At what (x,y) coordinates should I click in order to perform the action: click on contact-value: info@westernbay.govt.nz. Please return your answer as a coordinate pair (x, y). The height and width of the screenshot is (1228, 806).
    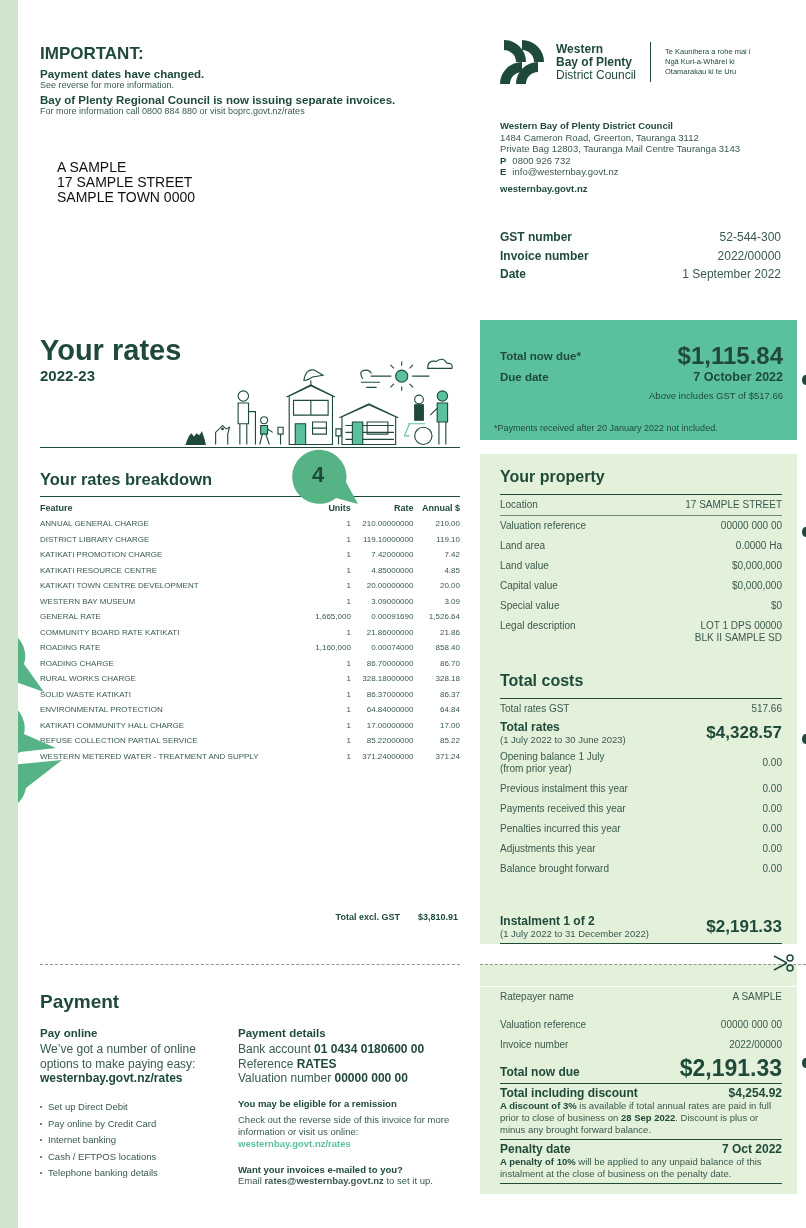
    Looking at the image, I should click on (565, 172).